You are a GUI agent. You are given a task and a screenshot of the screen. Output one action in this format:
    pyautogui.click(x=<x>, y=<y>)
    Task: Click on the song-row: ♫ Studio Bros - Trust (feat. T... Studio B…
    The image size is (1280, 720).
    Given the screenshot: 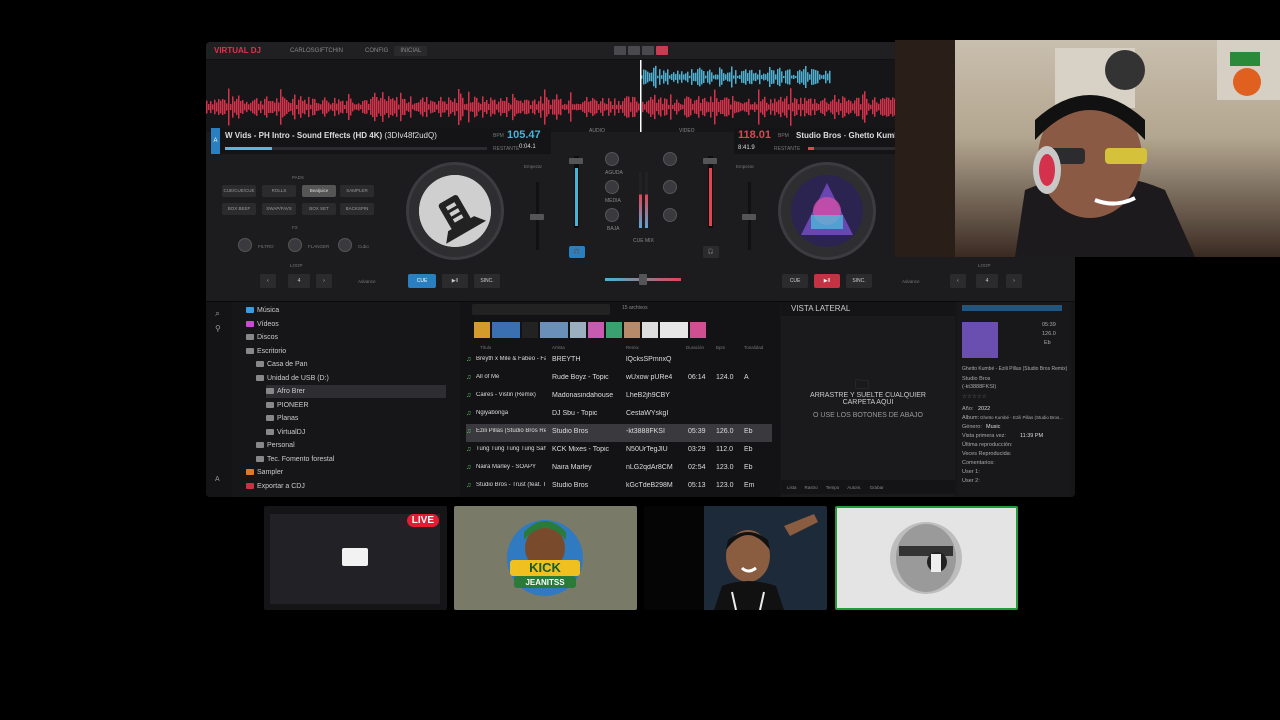 What is the action you would take?
    pyautogui.click(x=619, y=487)
    